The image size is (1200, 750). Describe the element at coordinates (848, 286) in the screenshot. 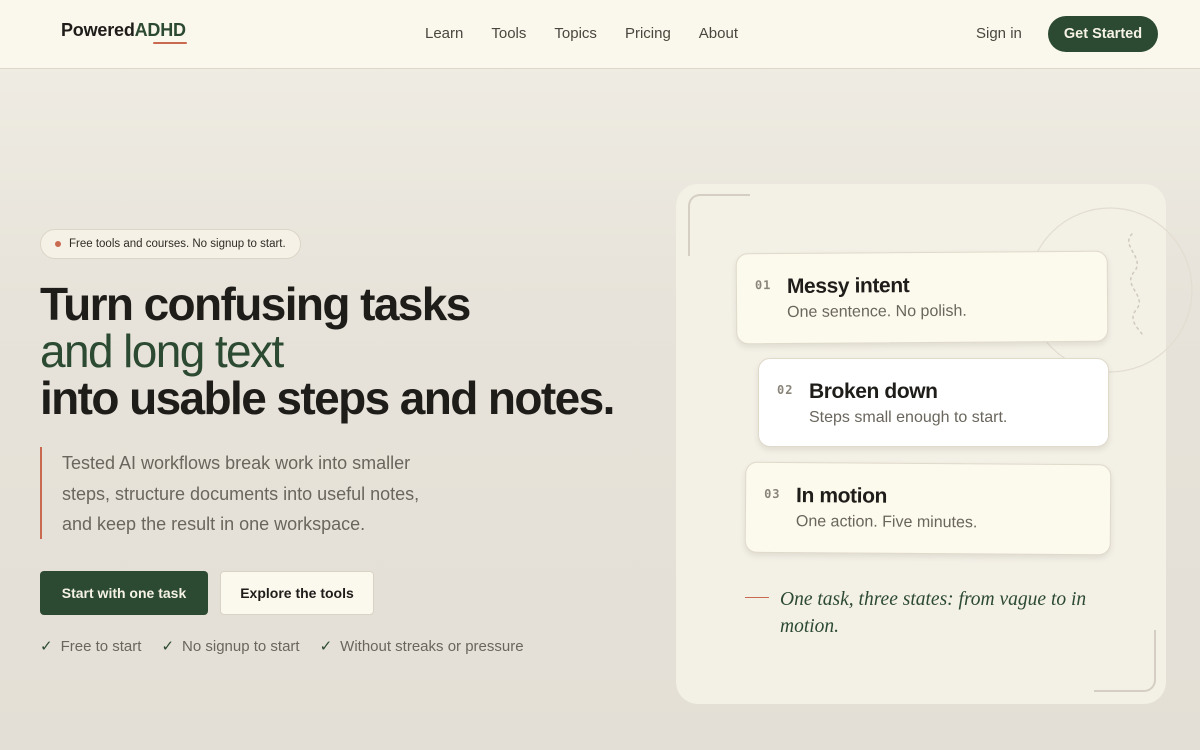

I see `step-title: Messy intent` at that location.